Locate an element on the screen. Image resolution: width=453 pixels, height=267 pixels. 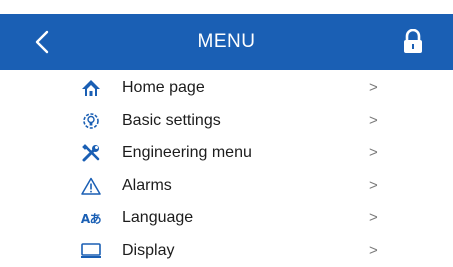
menu-item-label: Engineering menu is located at coordinates (187, 153).